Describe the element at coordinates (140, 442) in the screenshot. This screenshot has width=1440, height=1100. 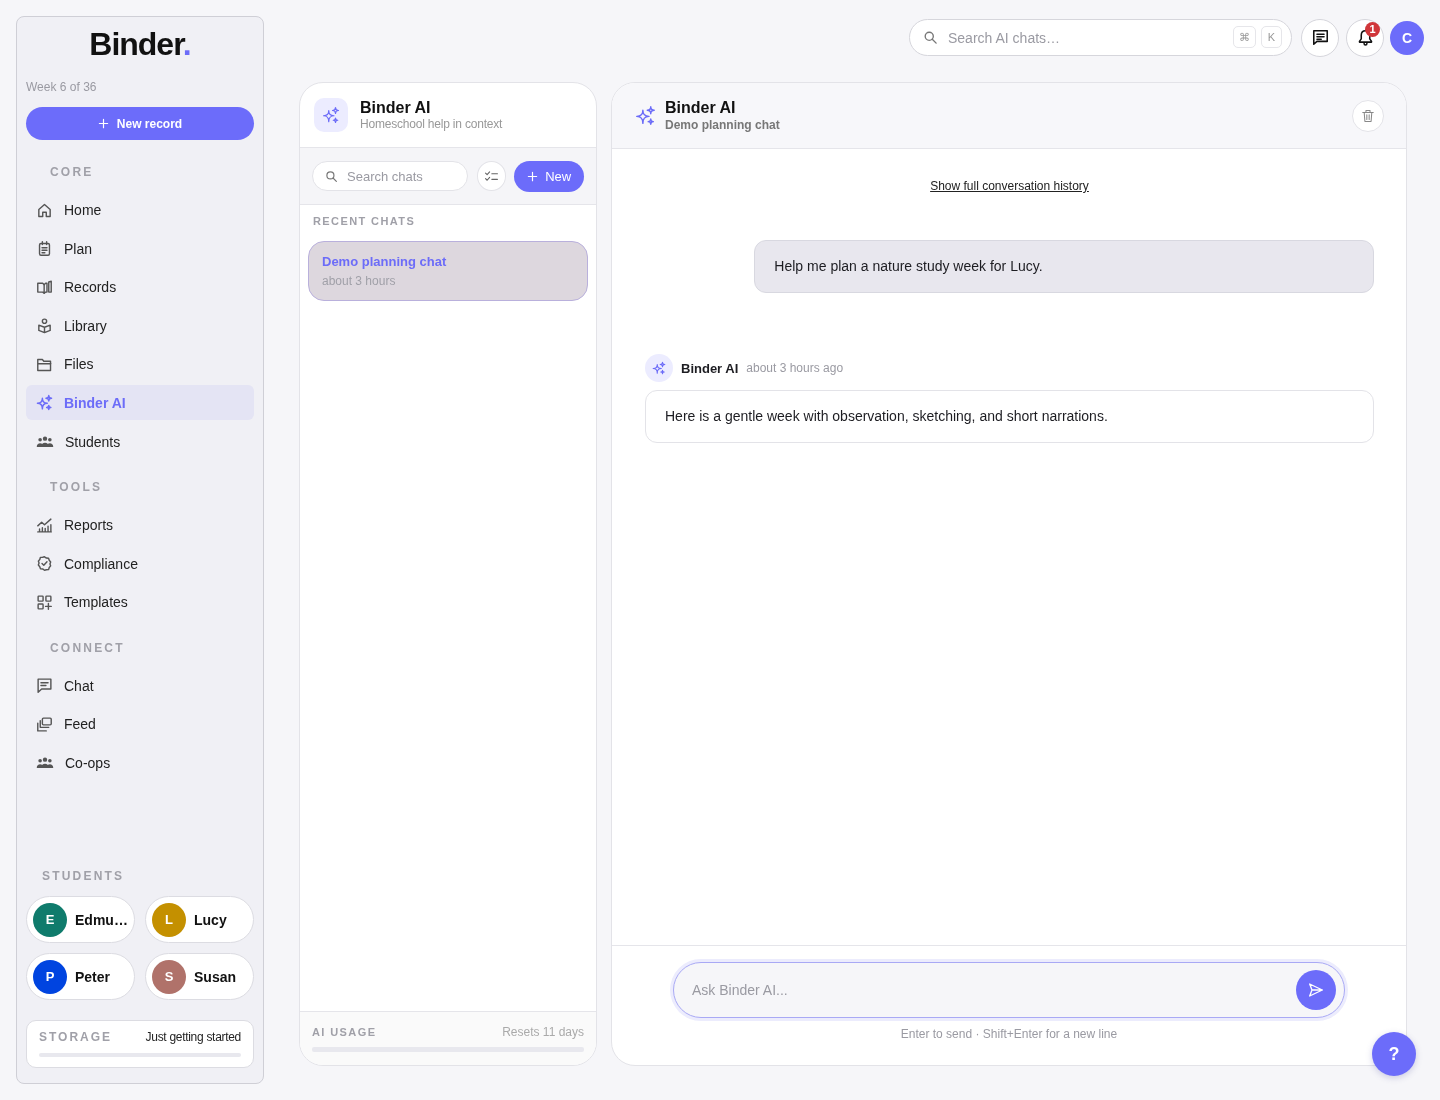
I see `nav-item: Students` at that location.